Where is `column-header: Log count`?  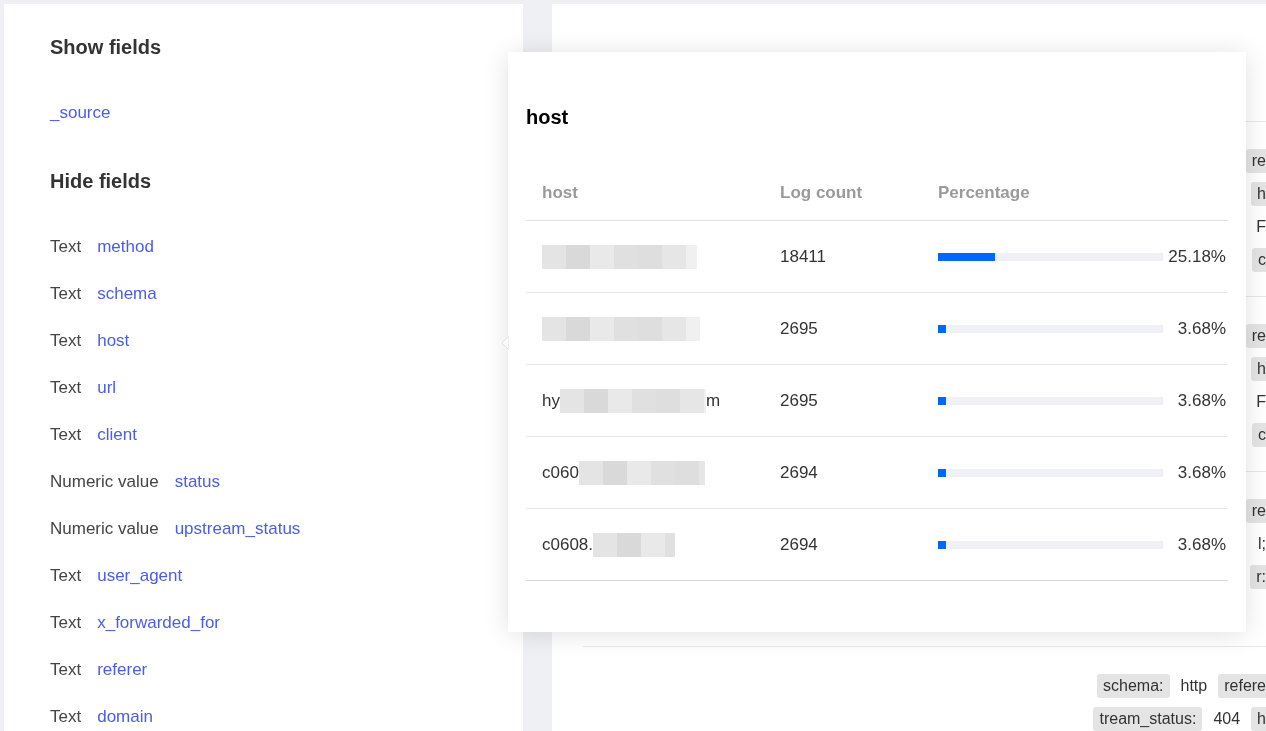
column-header: Log count is located at coordinates (821, 192).